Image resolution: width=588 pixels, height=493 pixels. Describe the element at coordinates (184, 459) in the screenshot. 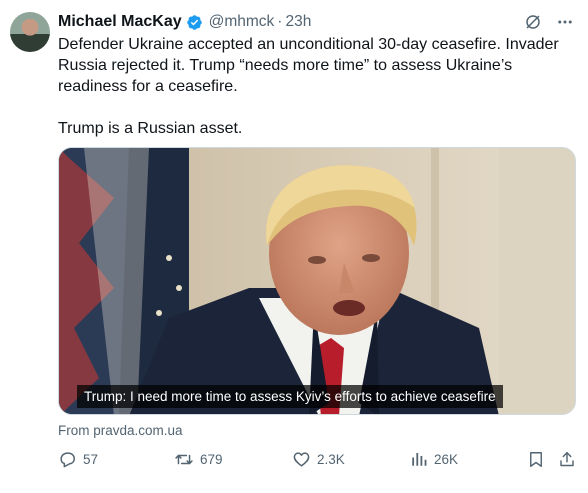

I see `repost-icon` at that location.